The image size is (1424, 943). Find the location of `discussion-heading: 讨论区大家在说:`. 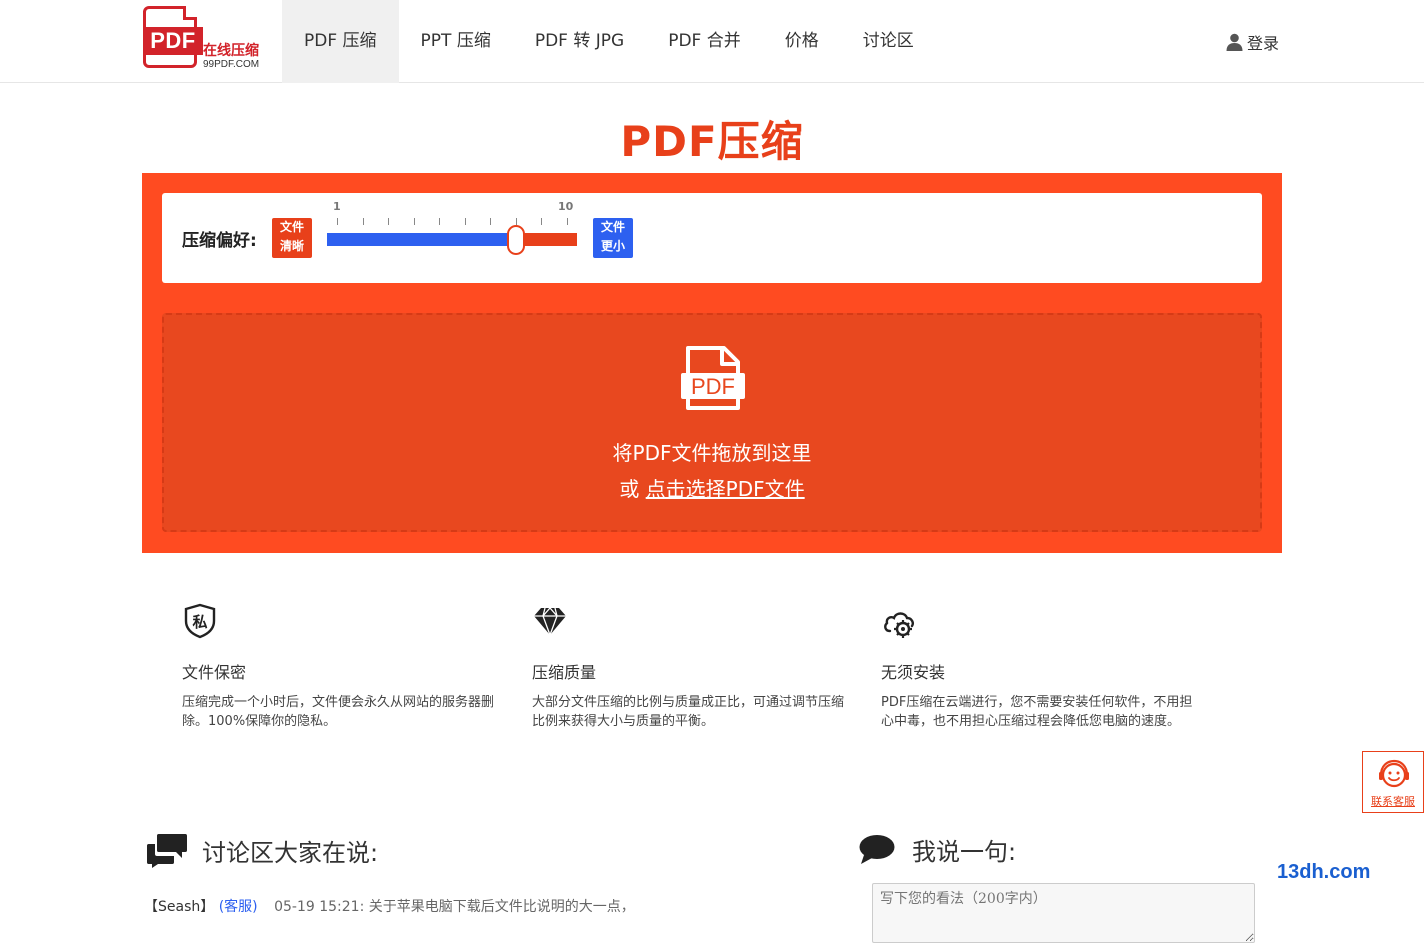

discussion-heading: 讨论区大家在说: is located at coordinates (262, 850).